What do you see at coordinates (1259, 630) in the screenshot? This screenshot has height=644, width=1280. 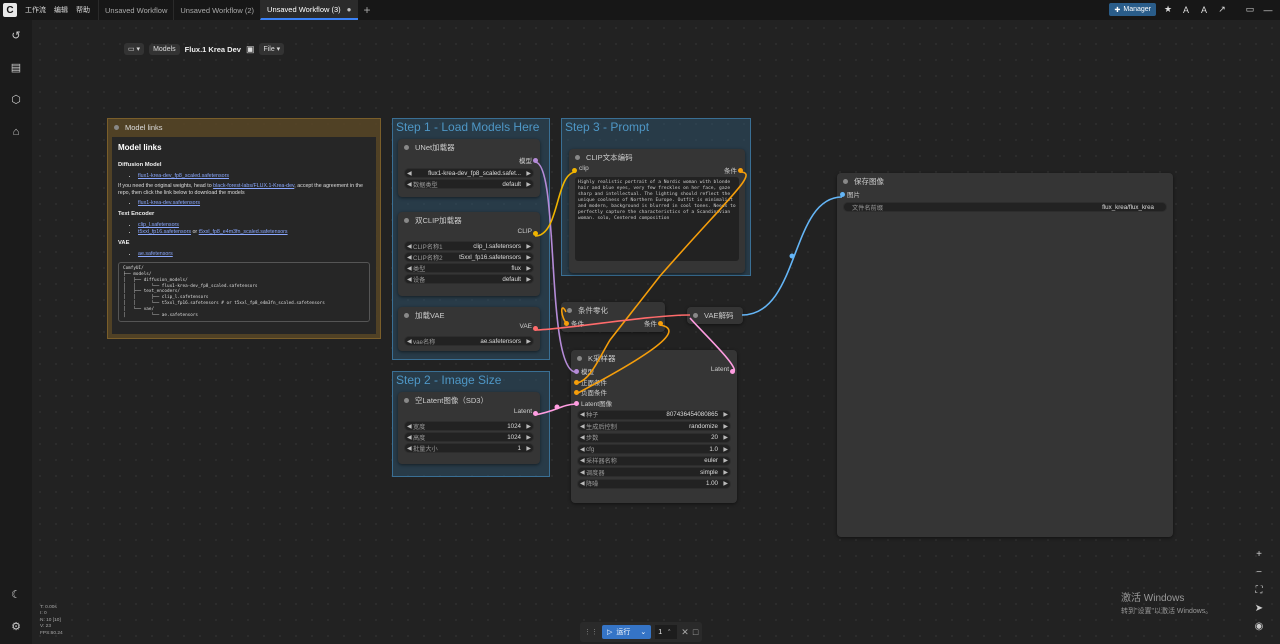 I see `toggle-links-icon: ◉` at bounding box center [1259, 630].